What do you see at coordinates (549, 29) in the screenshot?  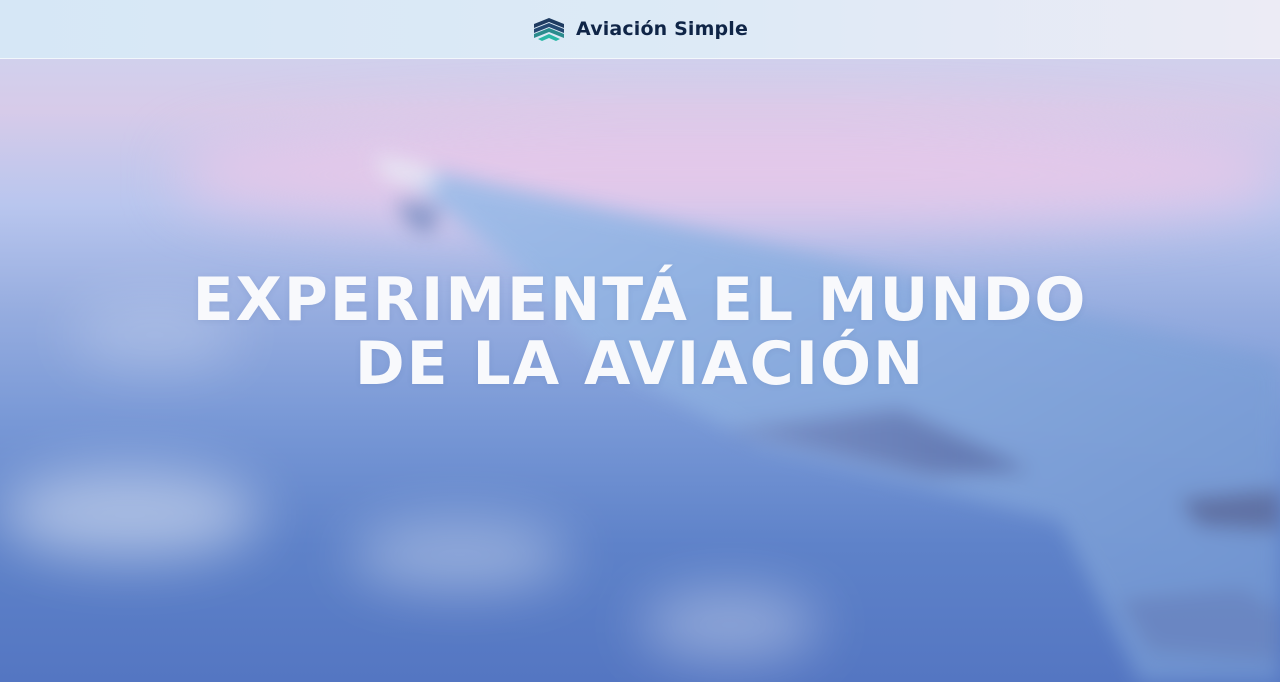 I see `layered-chevrons-logo-icon` at bounding box center [549, 29].